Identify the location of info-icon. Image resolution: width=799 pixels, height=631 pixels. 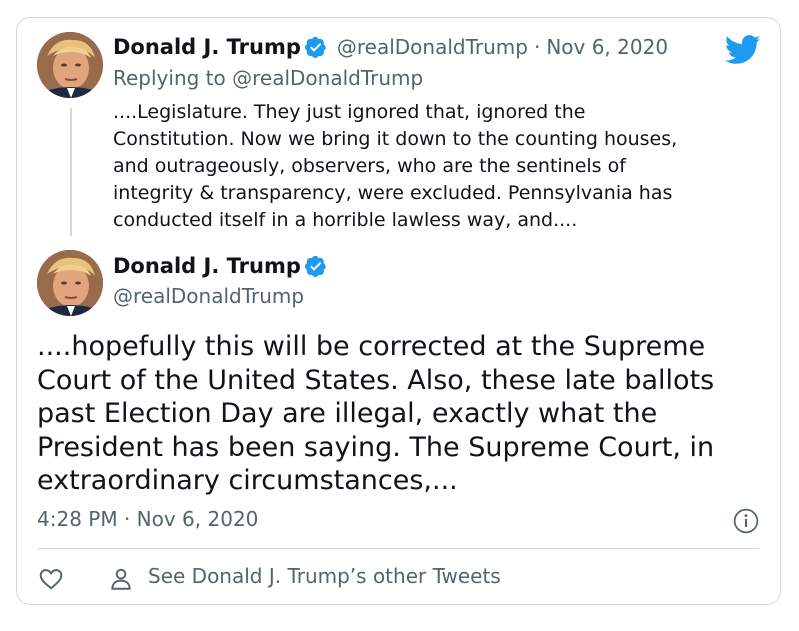
(746, 521).